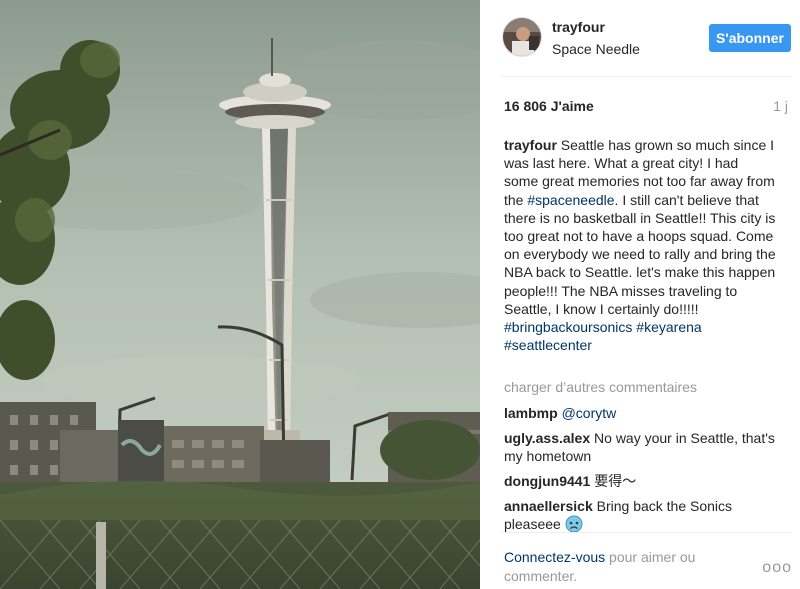  I want to click on header-divider, so click(647, 76).